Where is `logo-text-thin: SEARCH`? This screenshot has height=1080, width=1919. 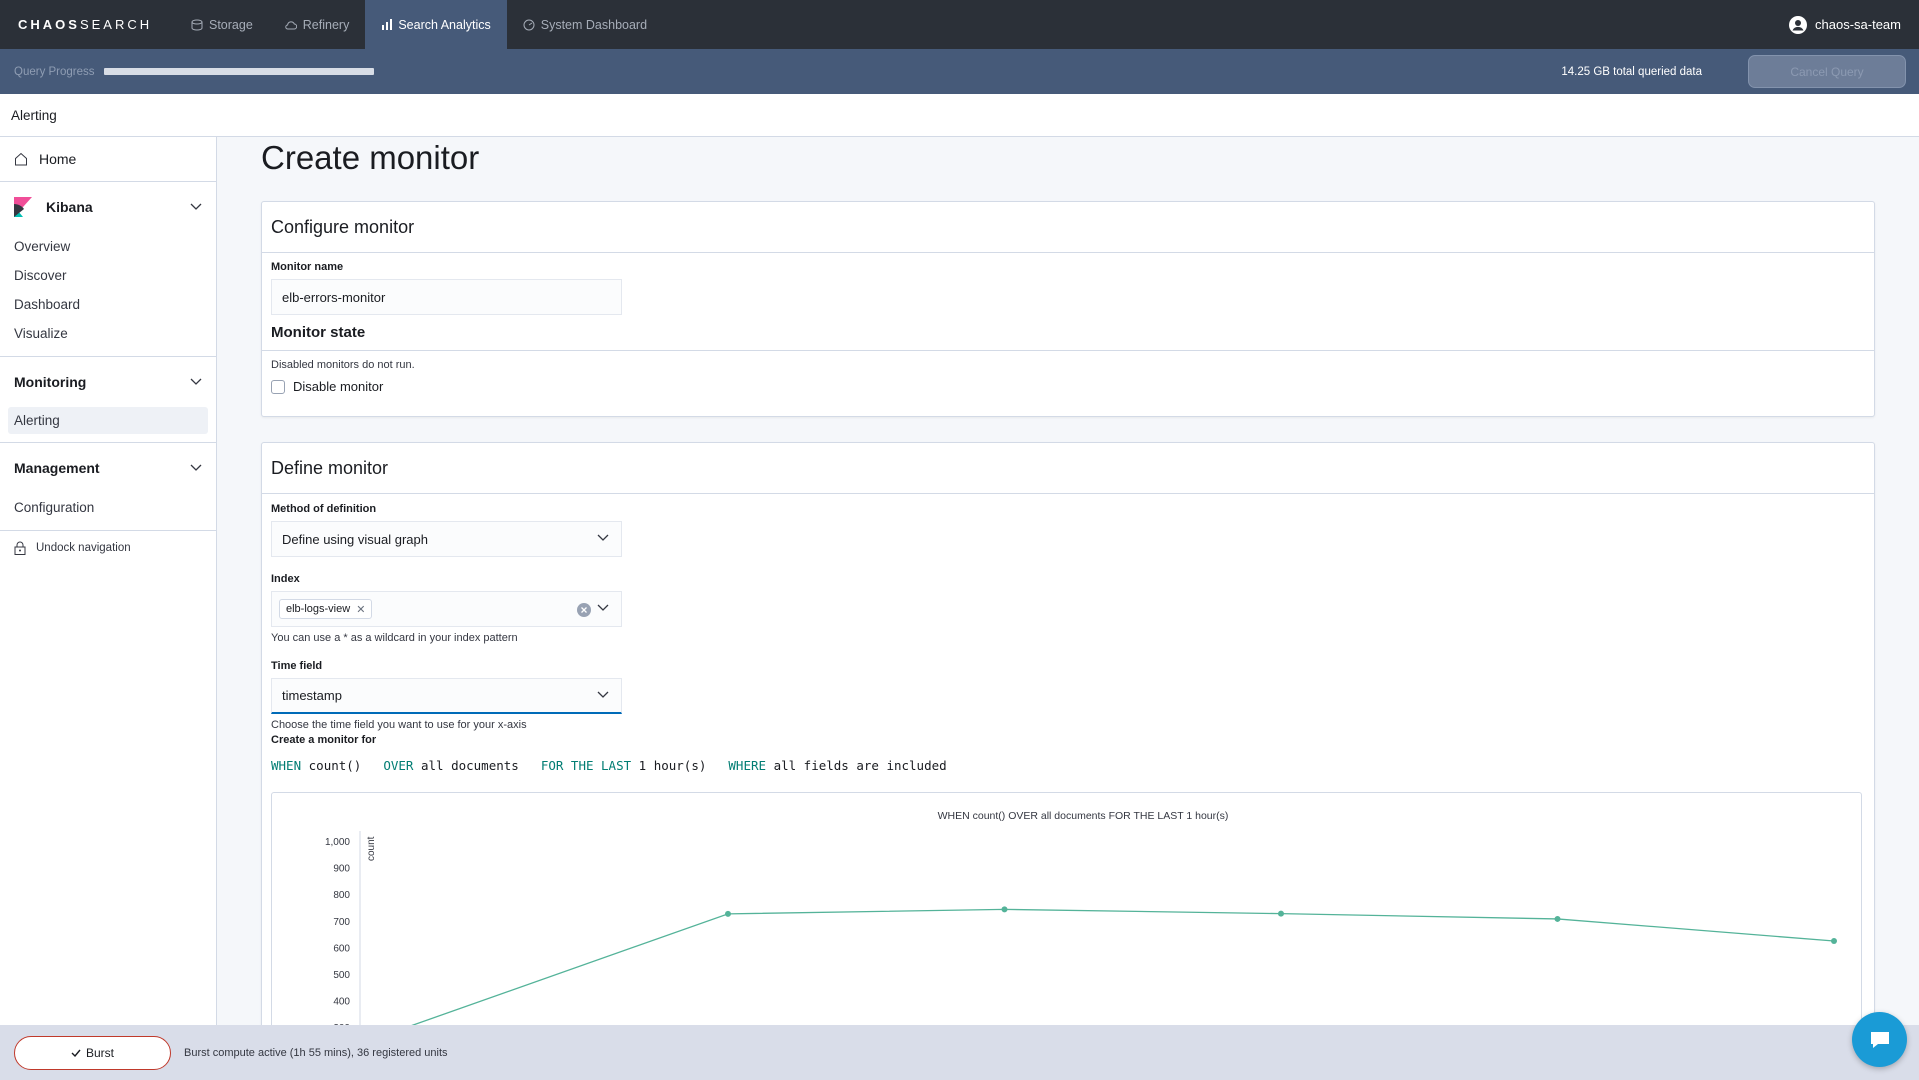
logo-text-thin: SEARCH is located at coordinates (116, 24).